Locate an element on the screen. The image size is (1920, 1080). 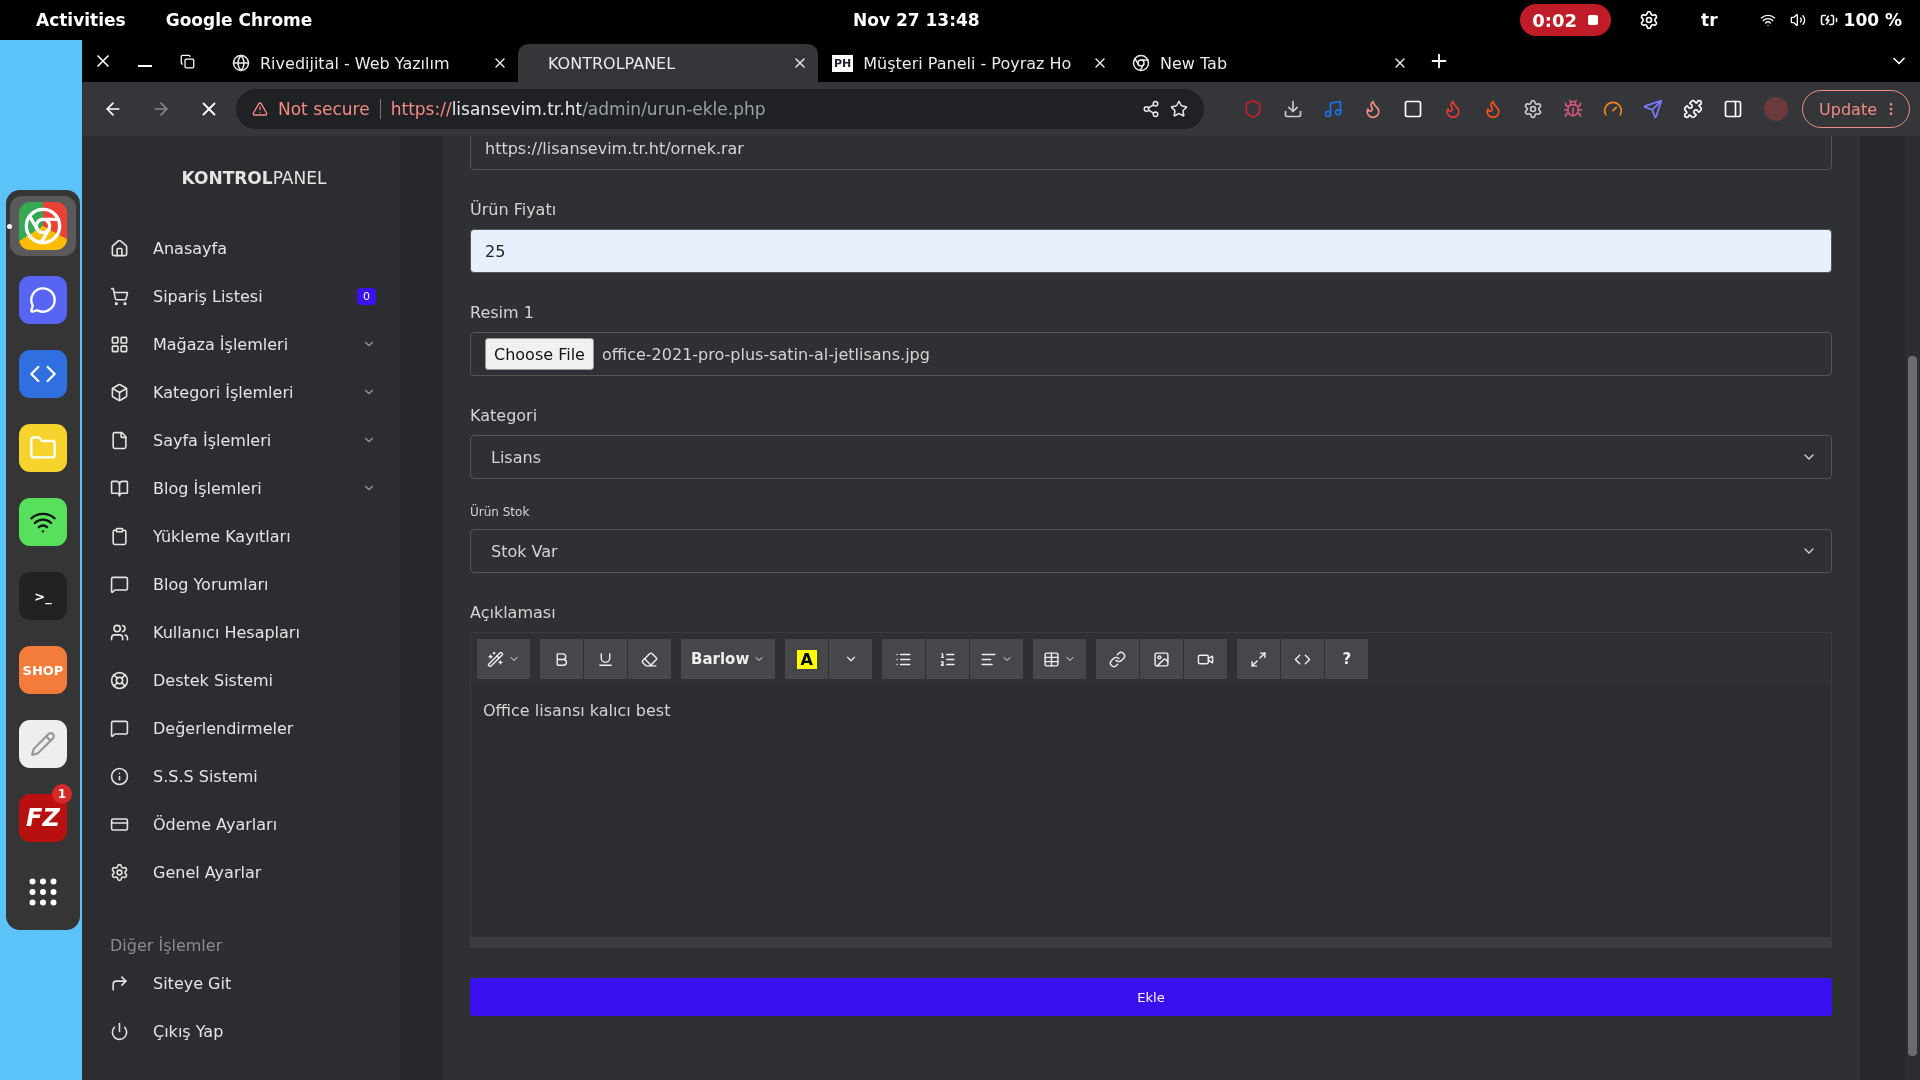
sidebar-item: Çıkış Yap is located at coordinates (243, 1031).